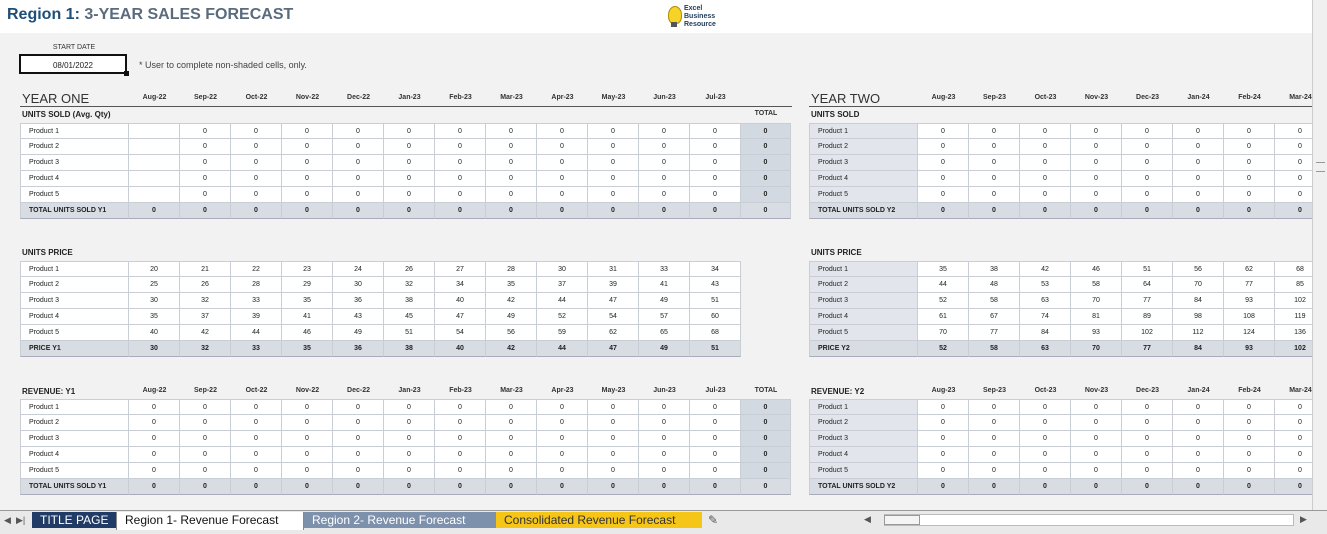 The width and height of the screenshot is (1327, 534). I want to click on value-cell: 37, so click(562, 285).